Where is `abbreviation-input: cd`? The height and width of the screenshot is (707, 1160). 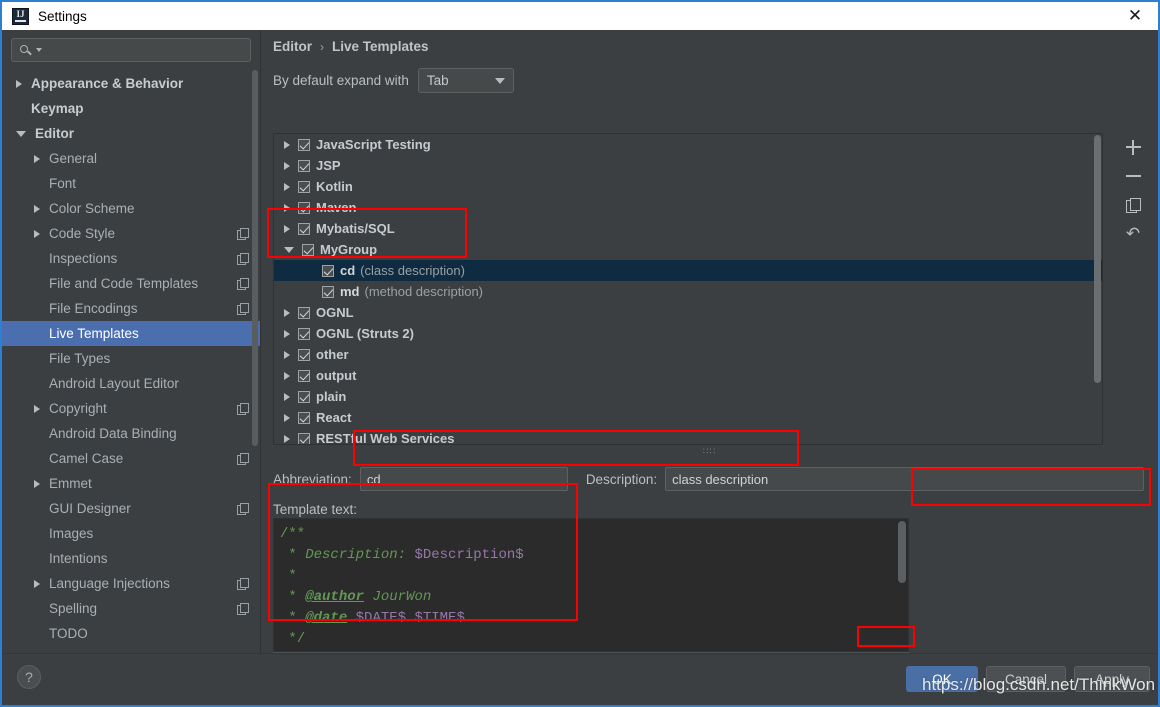
abbreviation-input: cd is located at coordinates (463, 479).